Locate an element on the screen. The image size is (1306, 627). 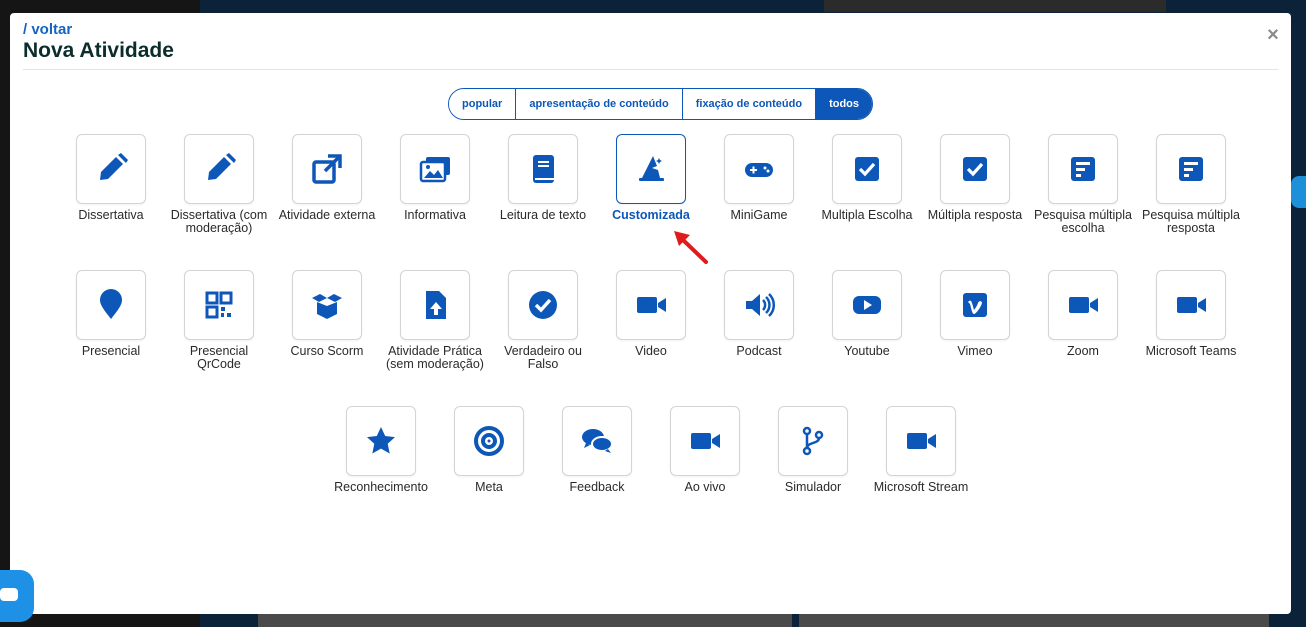
activity-tile-feedback: Feedback is located at coordinates (597, 450).